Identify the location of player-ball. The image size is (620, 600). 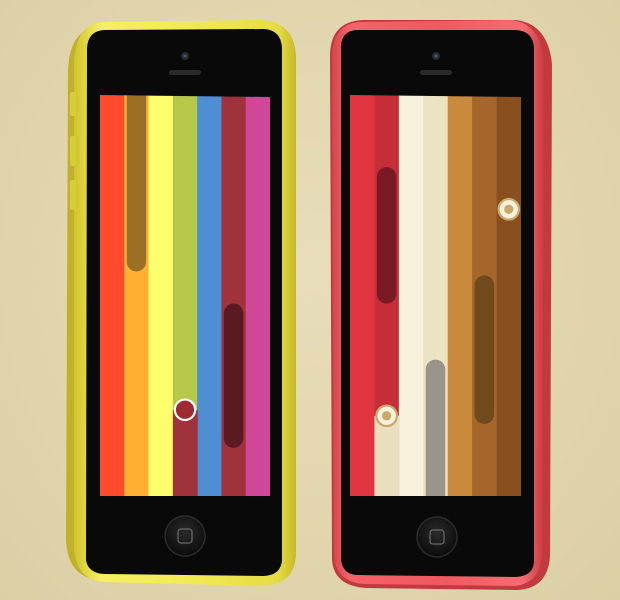
(185, 410).